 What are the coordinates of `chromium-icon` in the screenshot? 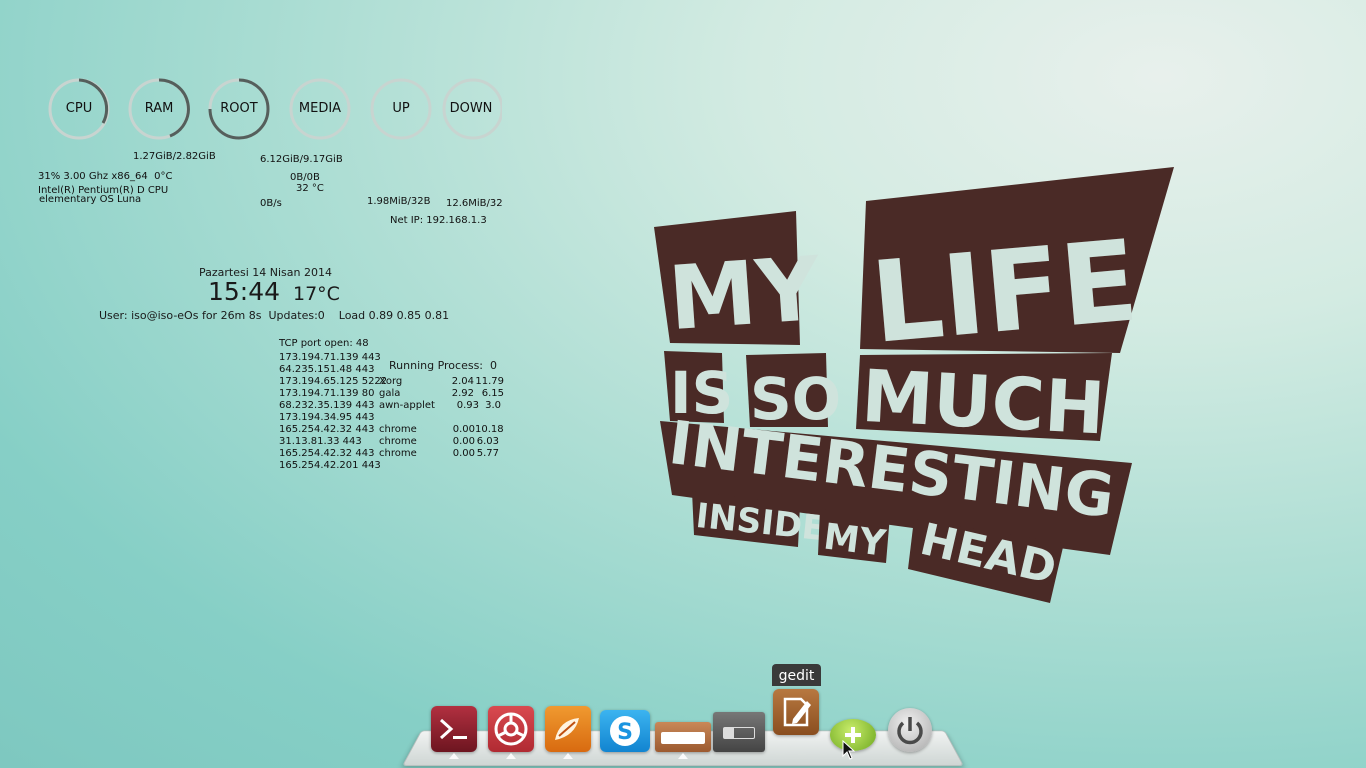 It's located at (511, 729).